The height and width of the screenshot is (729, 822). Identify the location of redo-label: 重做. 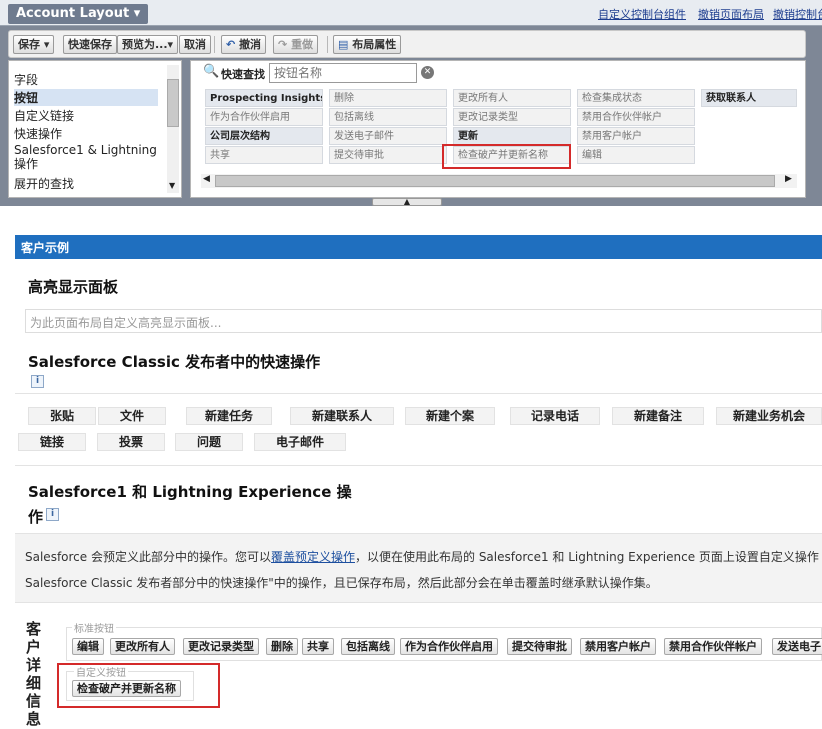
(302, 44).